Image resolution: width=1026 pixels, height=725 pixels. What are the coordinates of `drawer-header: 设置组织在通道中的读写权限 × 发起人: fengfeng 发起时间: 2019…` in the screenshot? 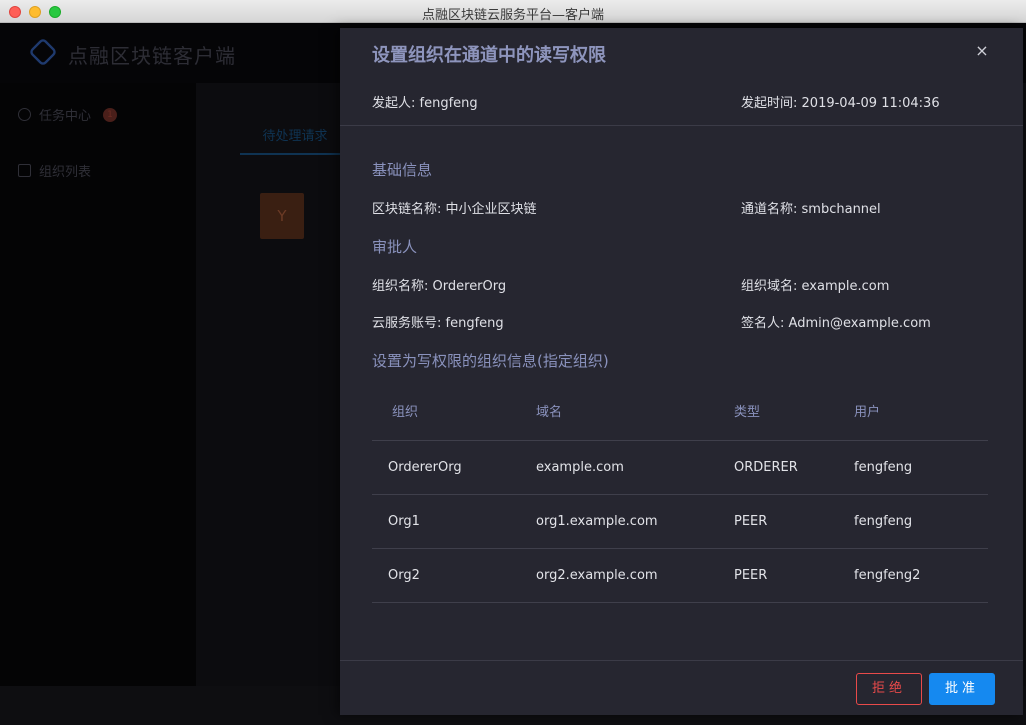 It's located at (681, 77).